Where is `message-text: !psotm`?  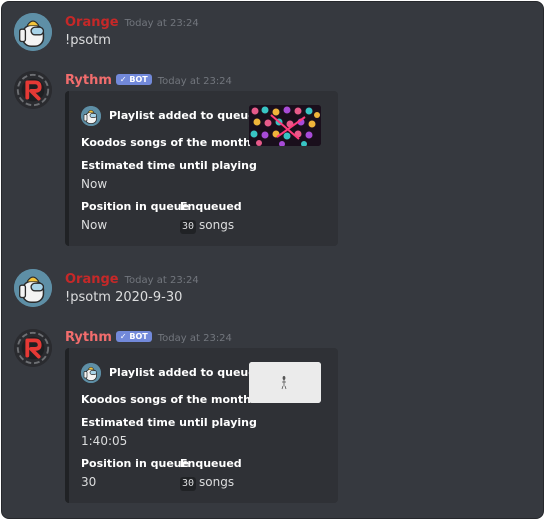 message-text: !psotm is located at coordinates (88, 40).